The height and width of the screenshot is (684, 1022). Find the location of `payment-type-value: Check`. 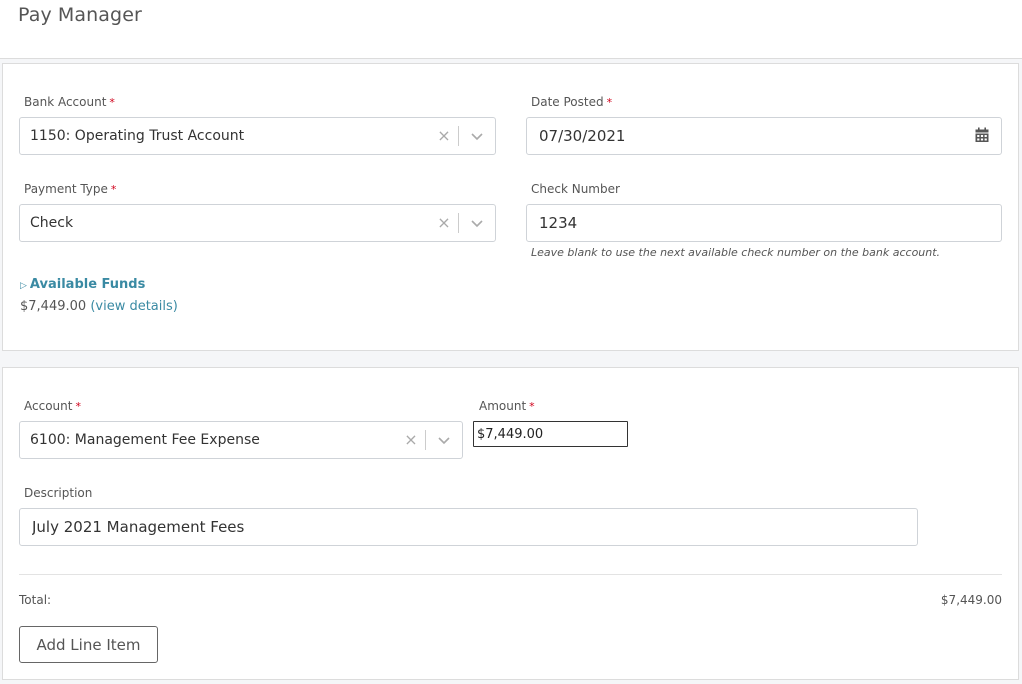

payment-type-value: Check is located at coordinates (52, 223).